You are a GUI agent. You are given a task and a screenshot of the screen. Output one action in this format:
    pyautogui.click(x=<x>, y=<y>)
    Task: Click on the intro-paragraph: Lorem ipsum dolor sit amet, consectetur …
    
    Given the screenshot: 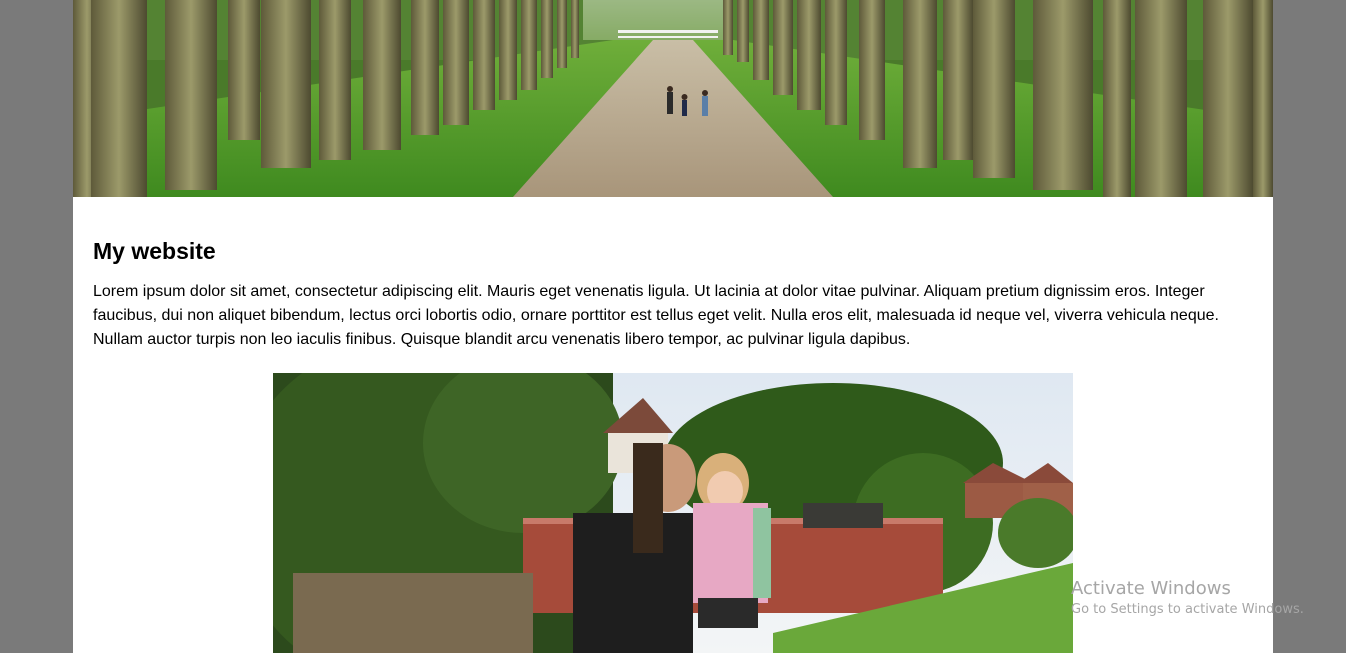 What is the action you would take?
    pyautogui.click(x=656, y=315)
    